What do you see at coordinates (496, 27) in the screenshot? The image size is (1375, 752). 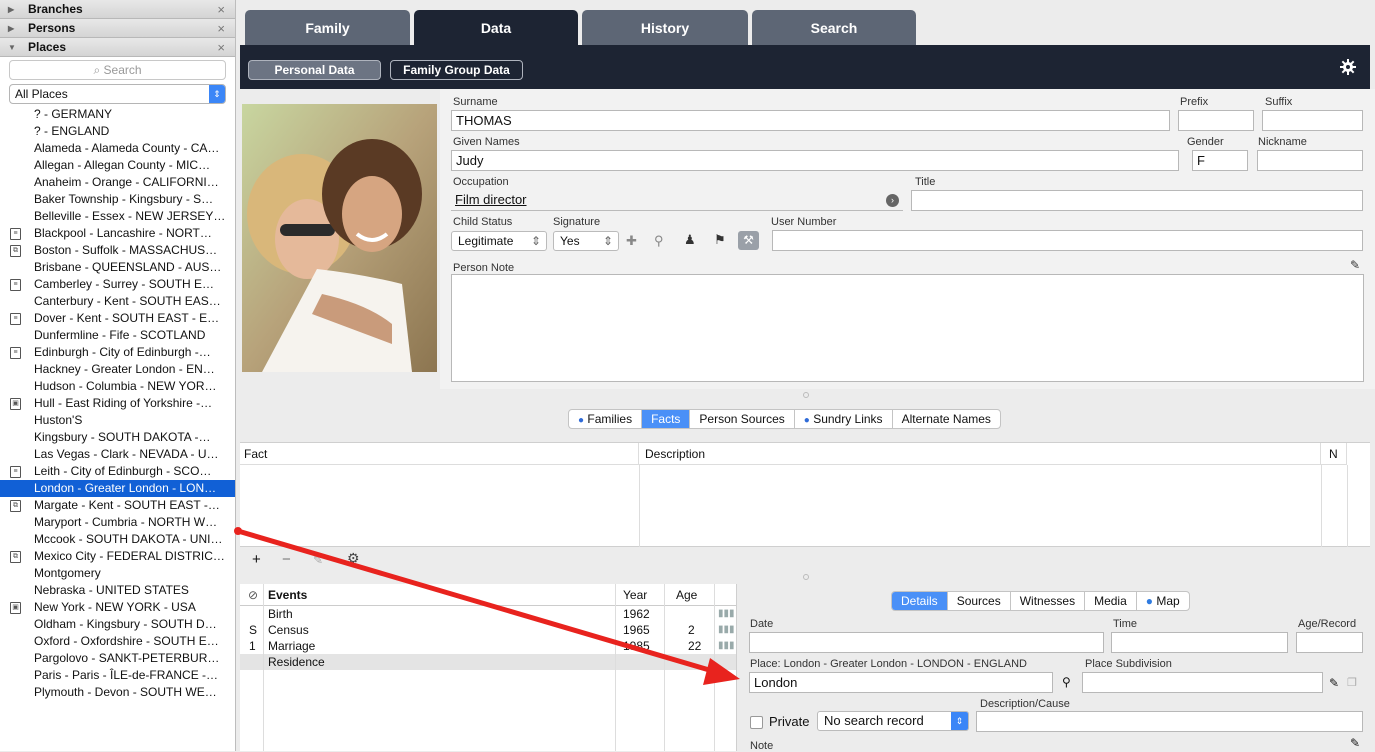 I see `tab-data: Data` at bounding box center [496, 27].